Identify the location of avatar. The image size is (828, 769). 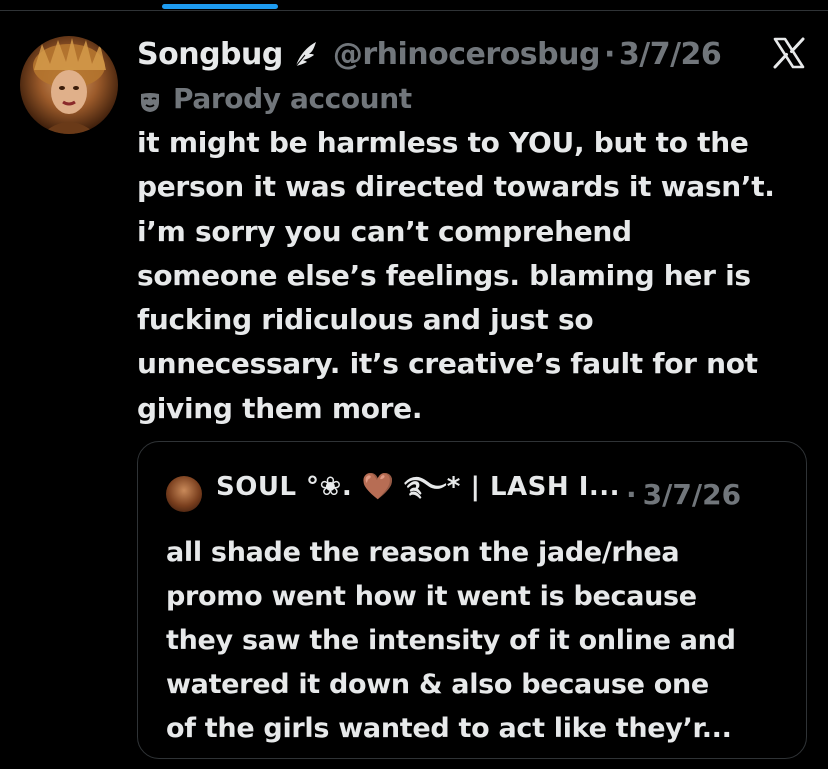
(69, 85).